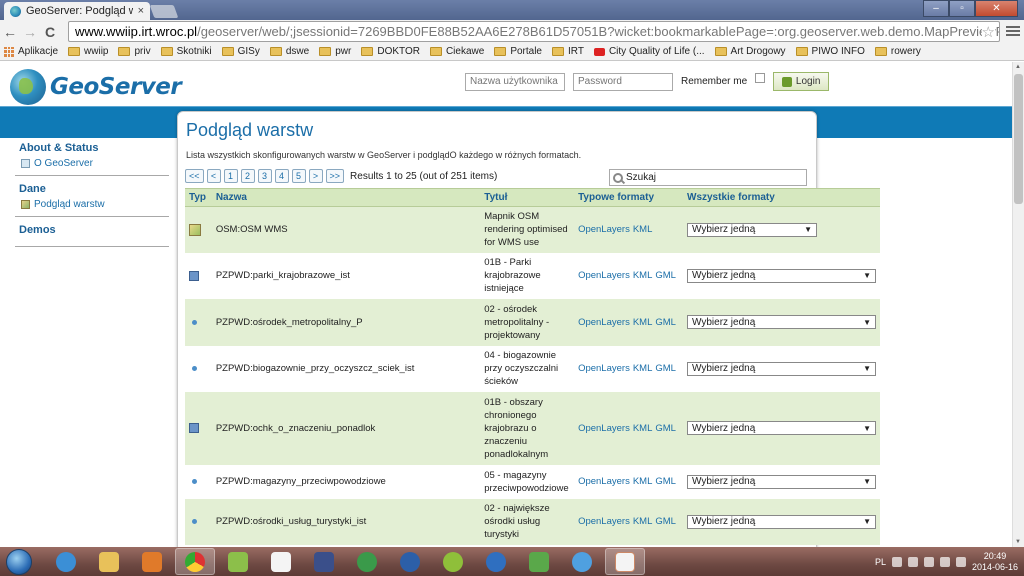 The width and height of the screenshot is (1024, 576). I want to click on reload-icon: C, so click(50, 32).